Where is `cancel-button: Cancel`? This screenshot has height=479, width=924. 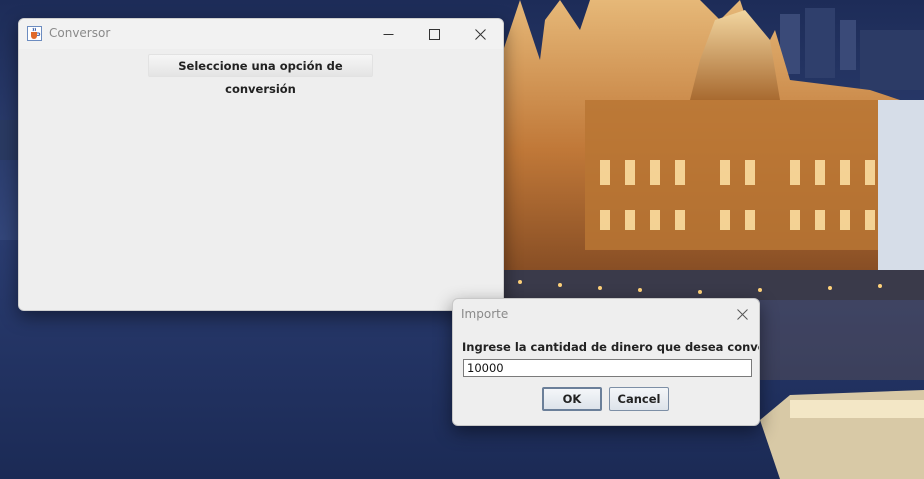 cancel-button: Cancel is located at coordinates (639, 399).